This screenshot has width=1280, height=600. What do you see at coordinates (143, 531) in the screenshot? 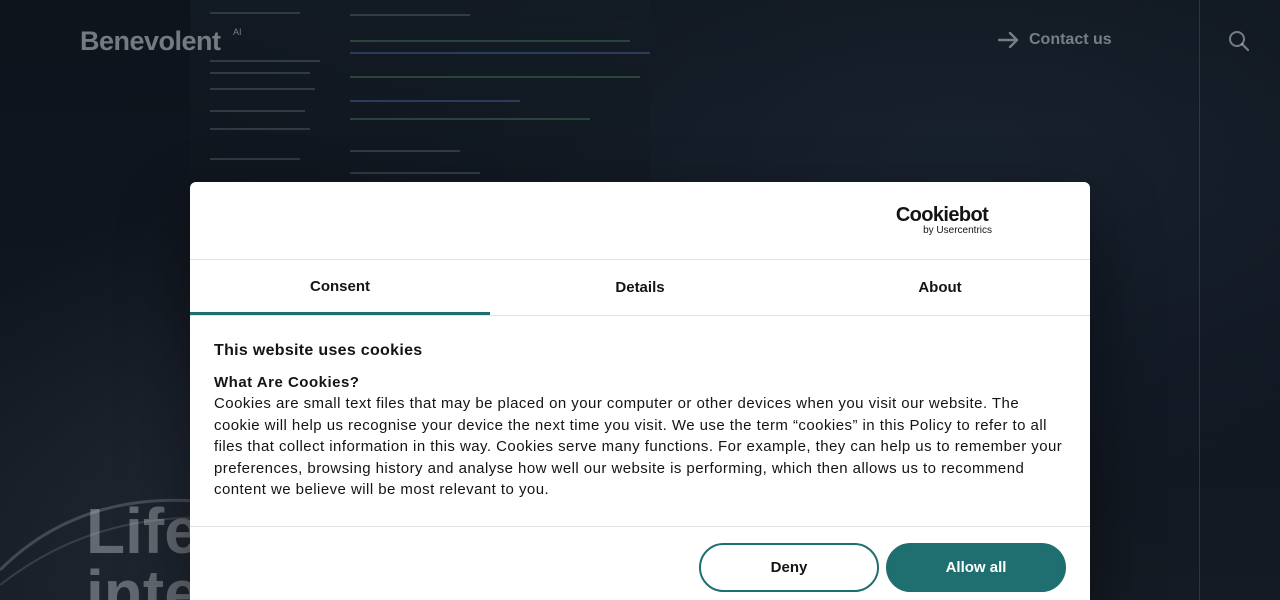
I see `hero-title-line-1: Life` at bounding box center [143, 531].